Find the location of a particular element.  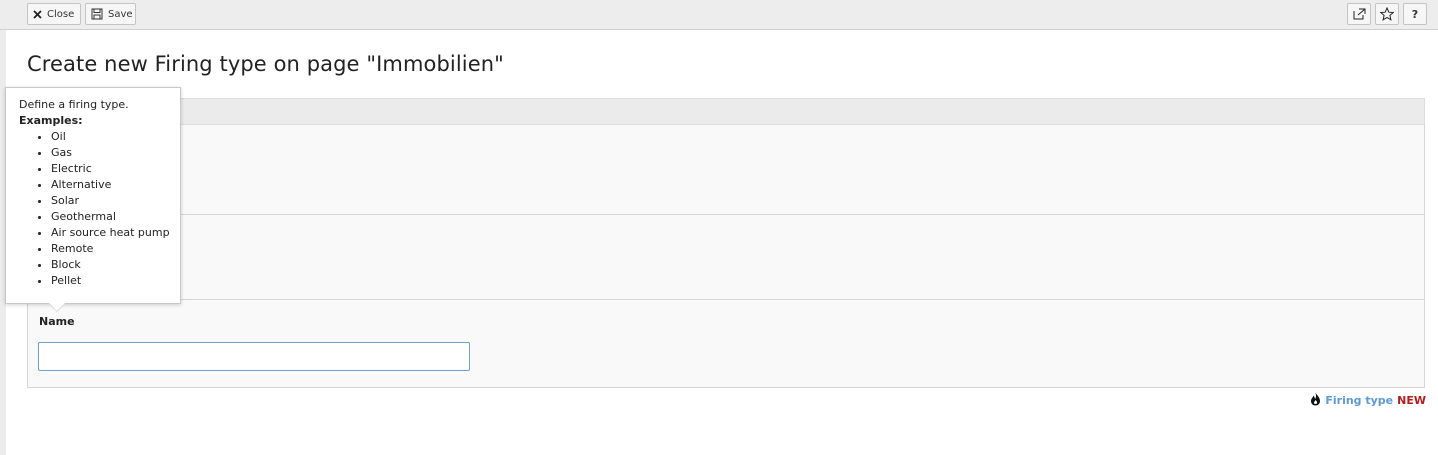

save-label: Save is located at coordinates (120, 14).